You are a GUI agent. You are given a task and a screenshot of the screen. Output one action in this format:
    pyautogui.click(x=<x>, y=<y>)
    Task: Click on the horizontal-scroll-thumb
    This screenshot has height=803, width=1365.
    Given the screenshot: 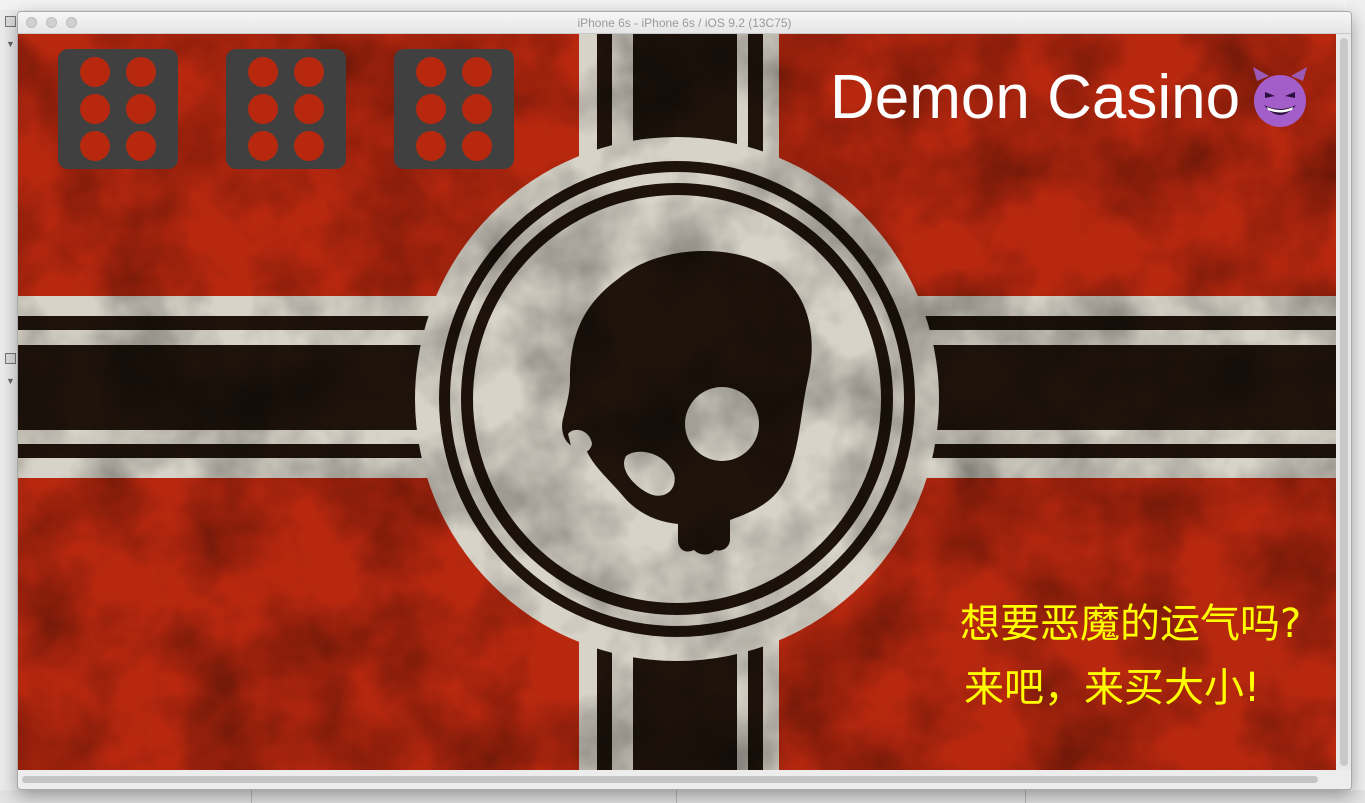 What is the action you would take?
    pyautogui.click(x=670, y=779)
    